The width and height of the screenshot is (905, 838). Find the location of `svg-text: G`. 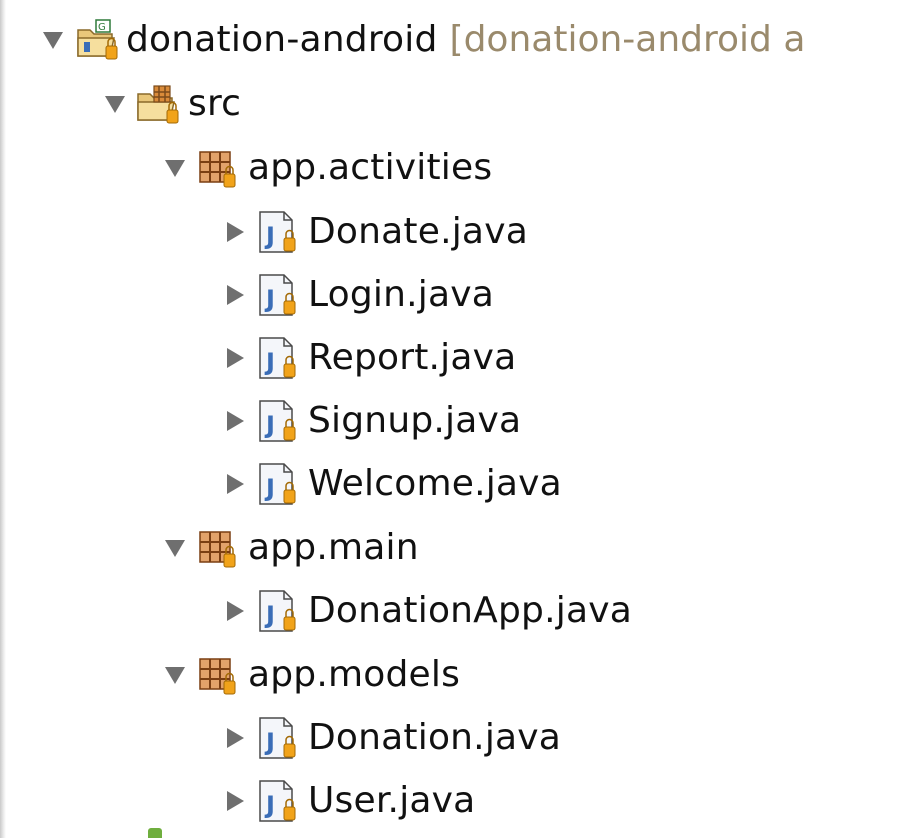

svg-text: G is located at coordinates (102, 27).